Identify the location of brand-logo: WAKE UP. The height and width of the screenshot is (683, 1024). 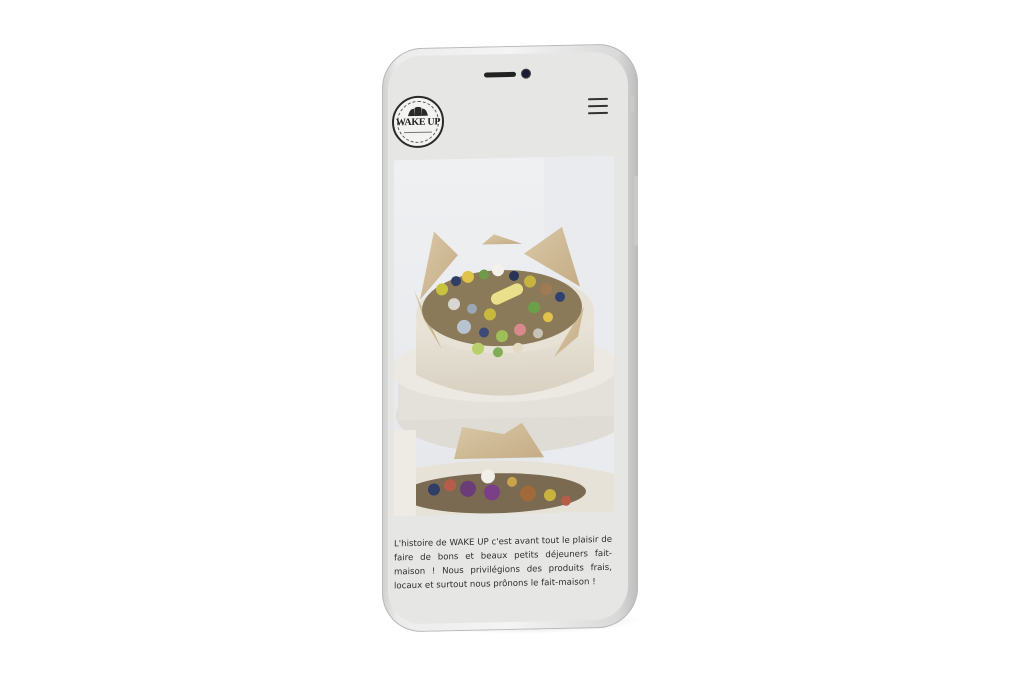
(418, 122).